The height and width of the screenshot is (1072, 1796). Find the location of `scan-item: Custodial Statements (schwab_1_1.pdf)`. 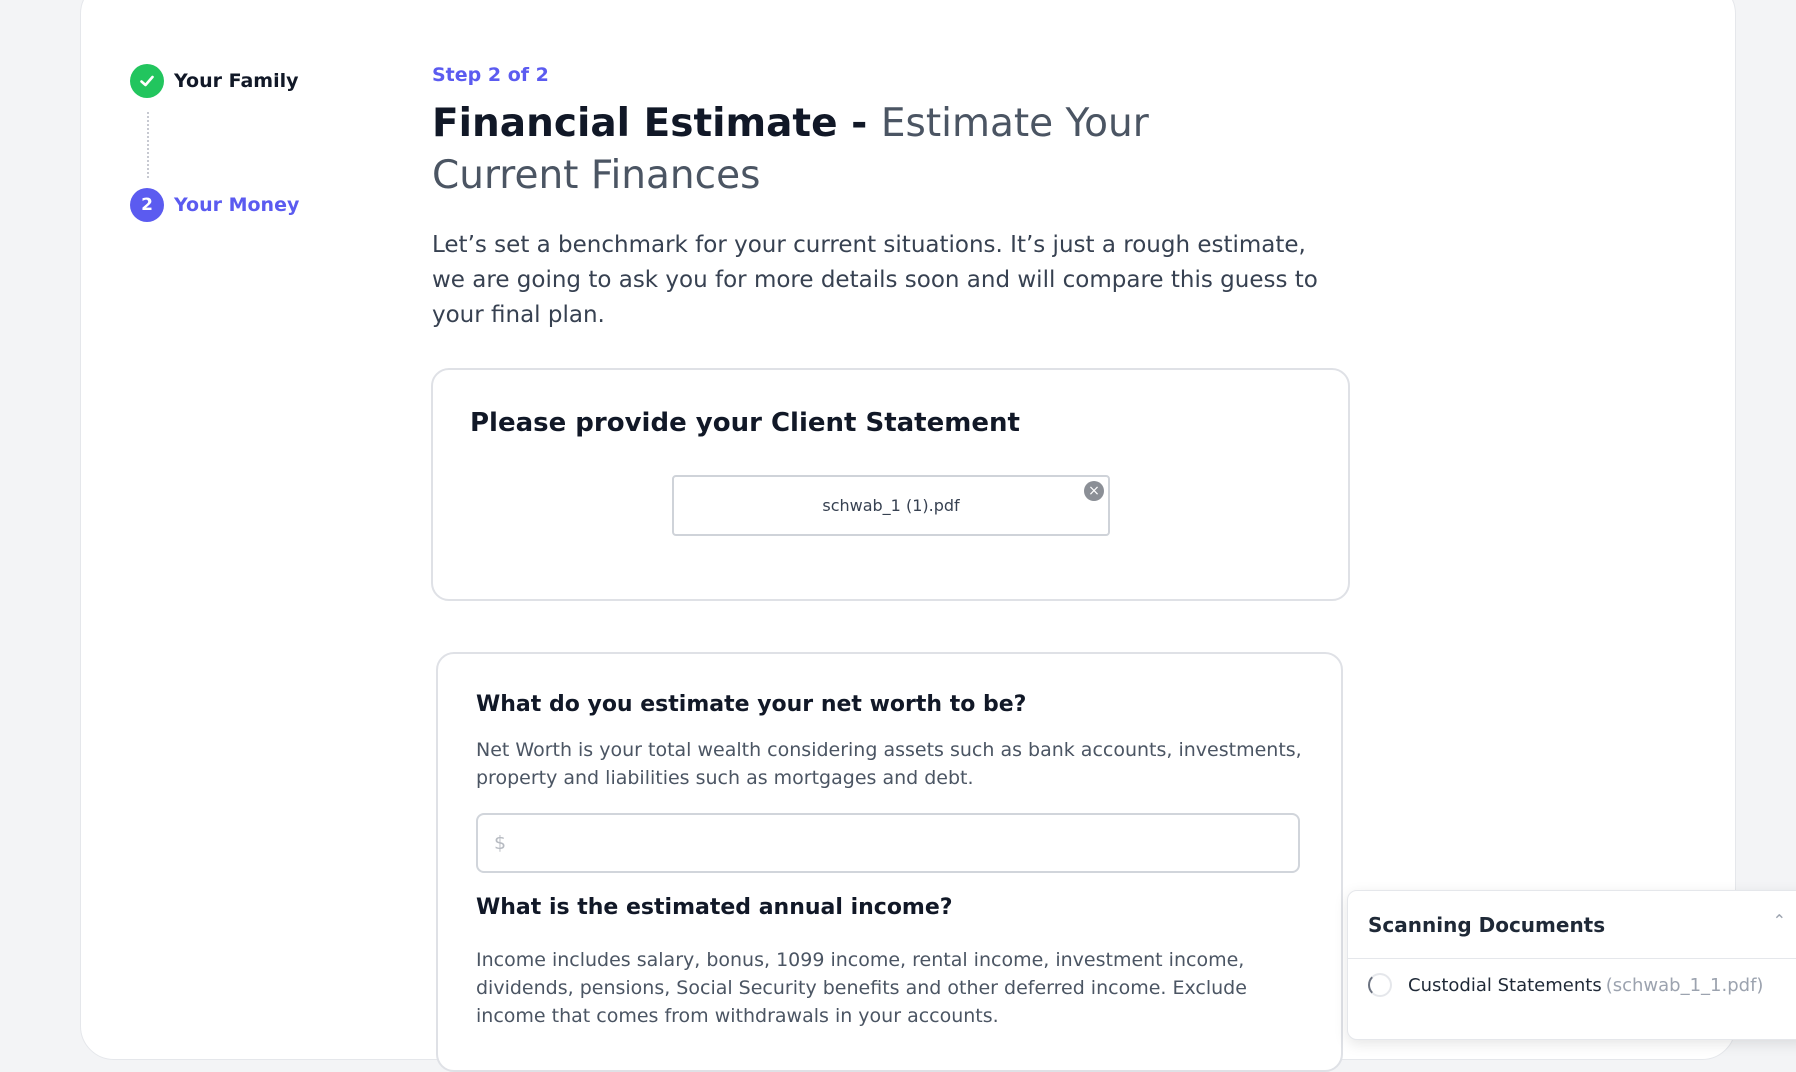

scan-item: Custodial Statements (schwab_1_1.pdf) is located at coordinates (1572, 985).